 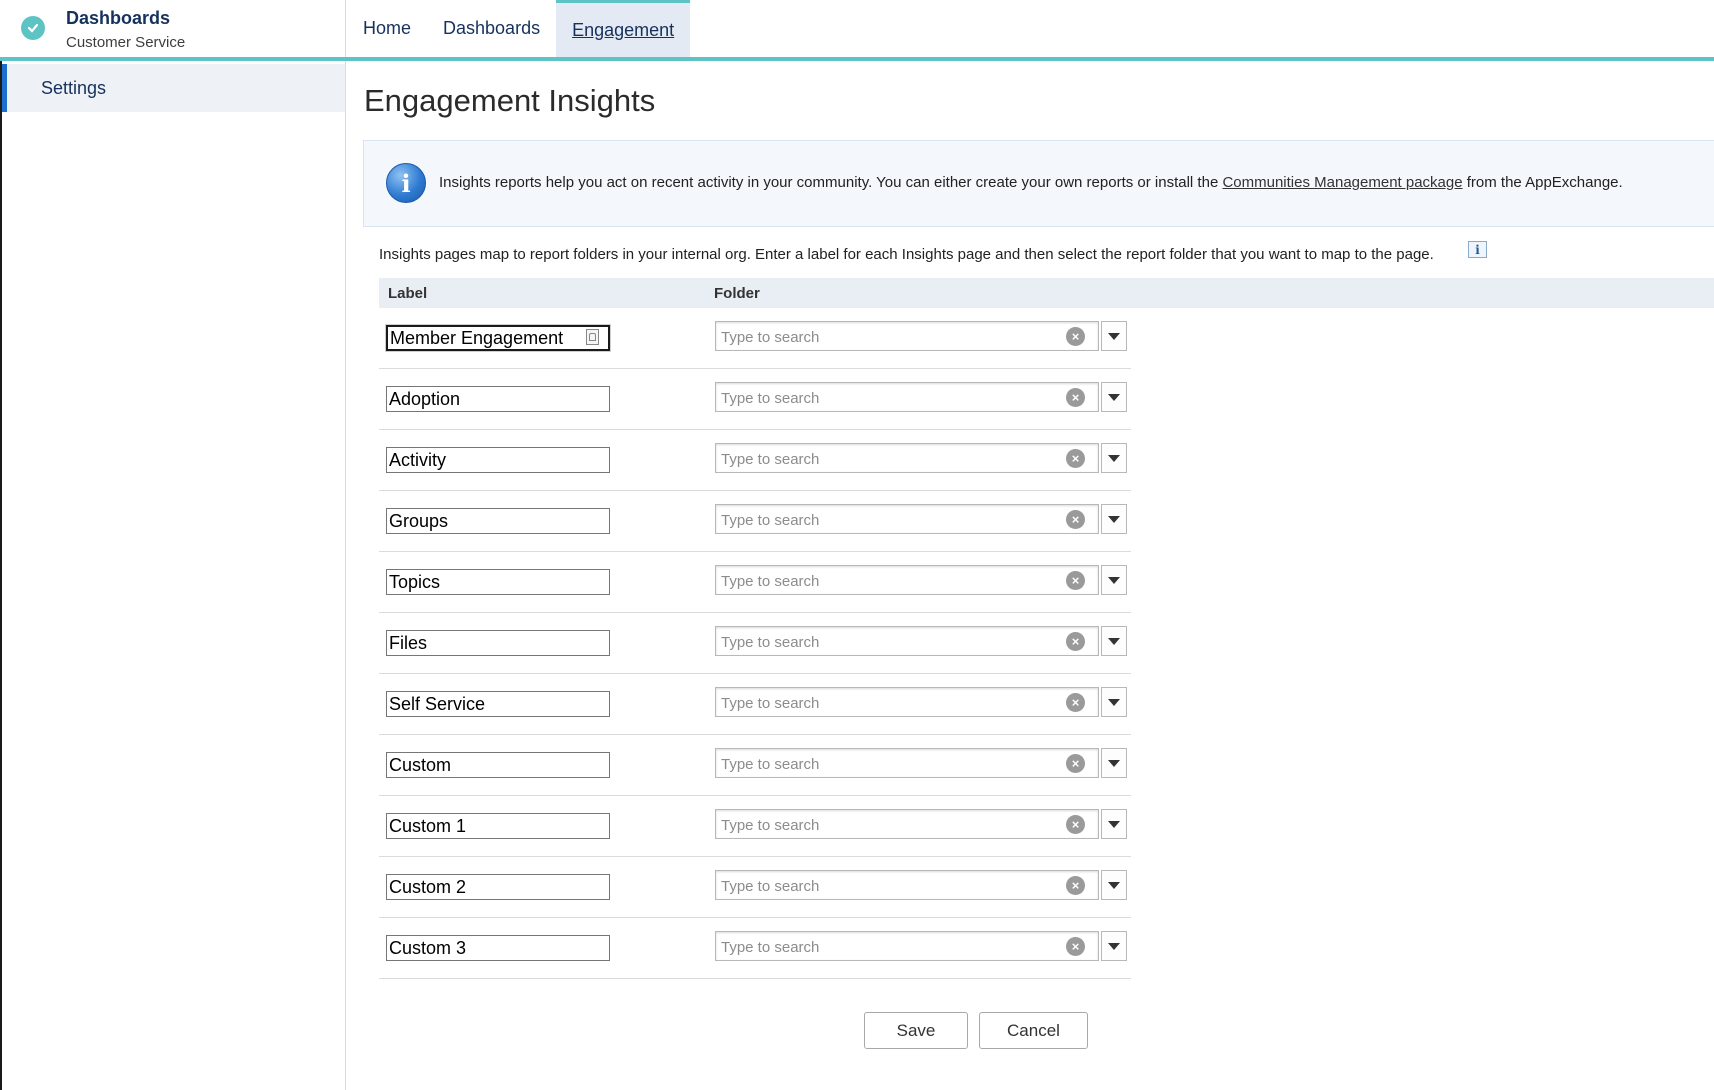 I want to click on table-header: Label Folder, so click(x=1046, y=293).